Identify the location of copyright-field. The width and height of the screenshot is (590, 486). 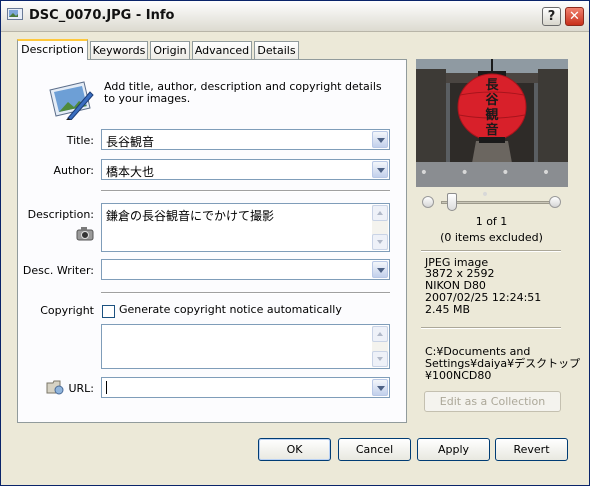
(245, 346).